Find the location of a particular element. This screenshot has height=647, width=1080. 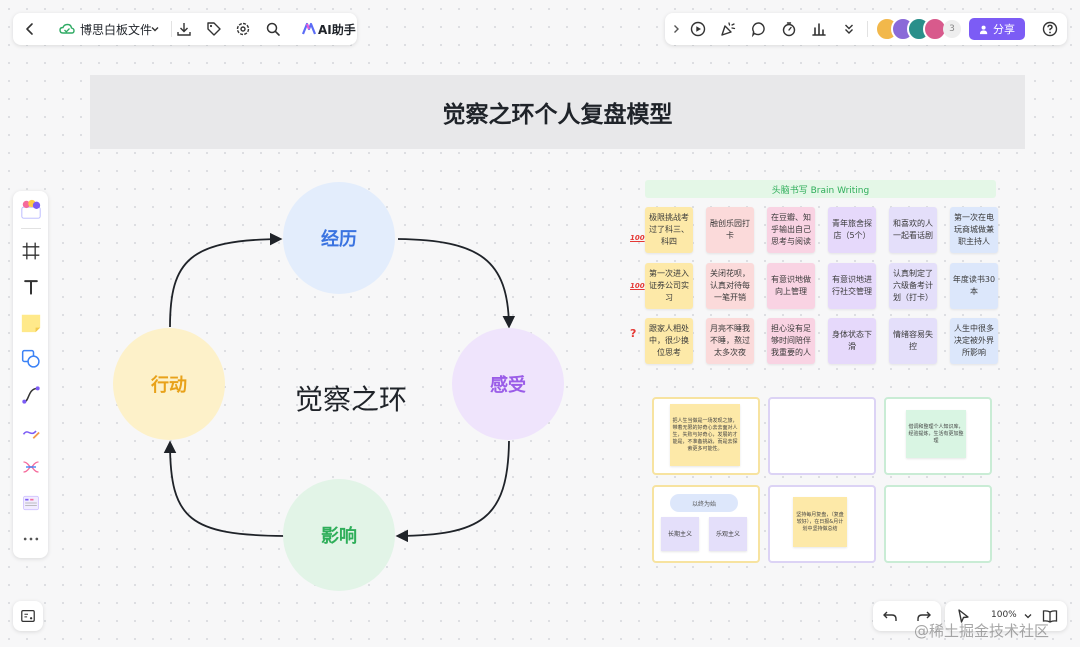

double-chevron-down-icon is located at coordinates (849, 29).